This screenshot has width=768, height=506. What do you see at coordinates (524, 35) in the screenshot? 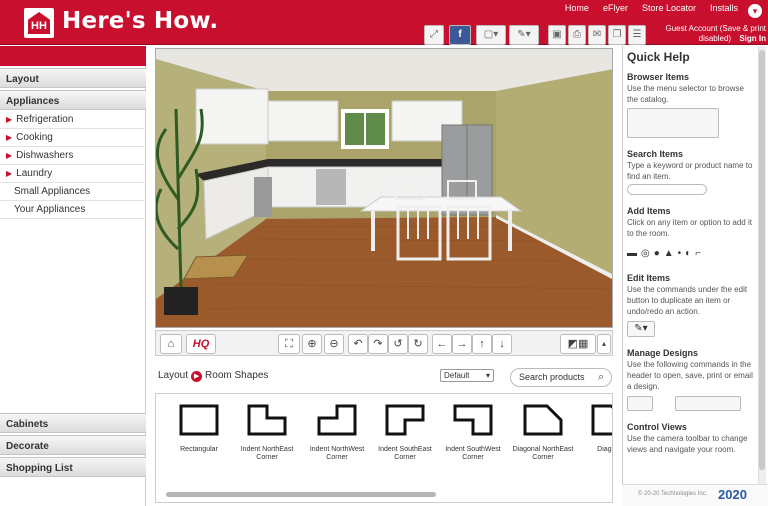
I see `edit-button: ✎▾` at bounding box center [524, 35].